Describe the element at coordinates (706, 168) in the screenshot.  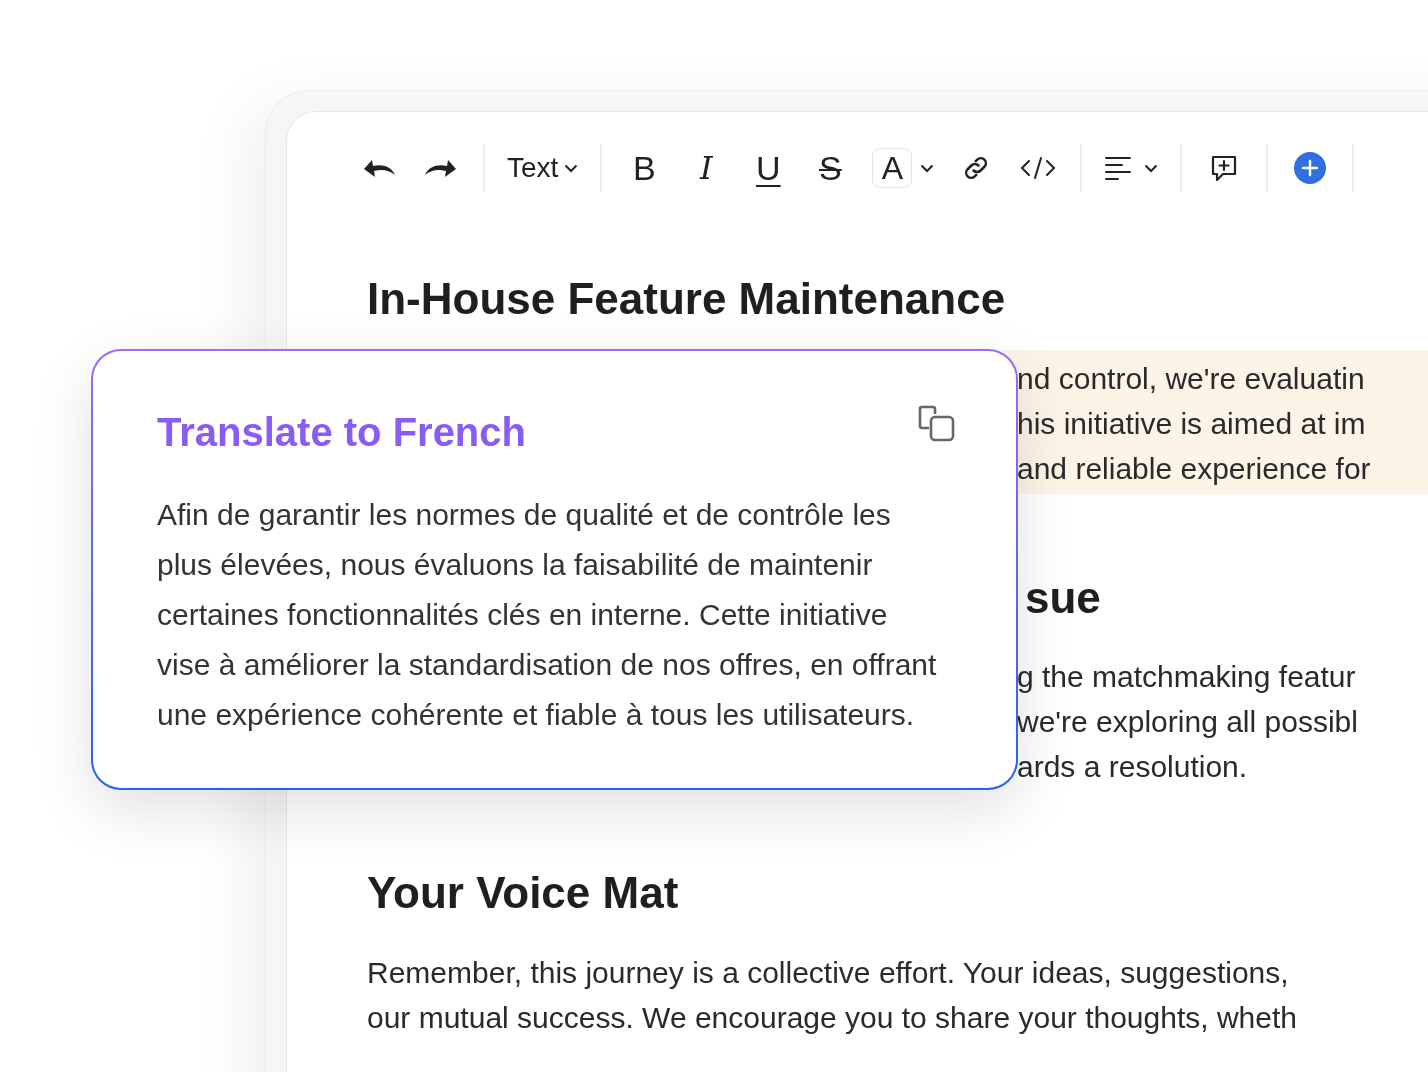
I see `italic-button: I` at that location.